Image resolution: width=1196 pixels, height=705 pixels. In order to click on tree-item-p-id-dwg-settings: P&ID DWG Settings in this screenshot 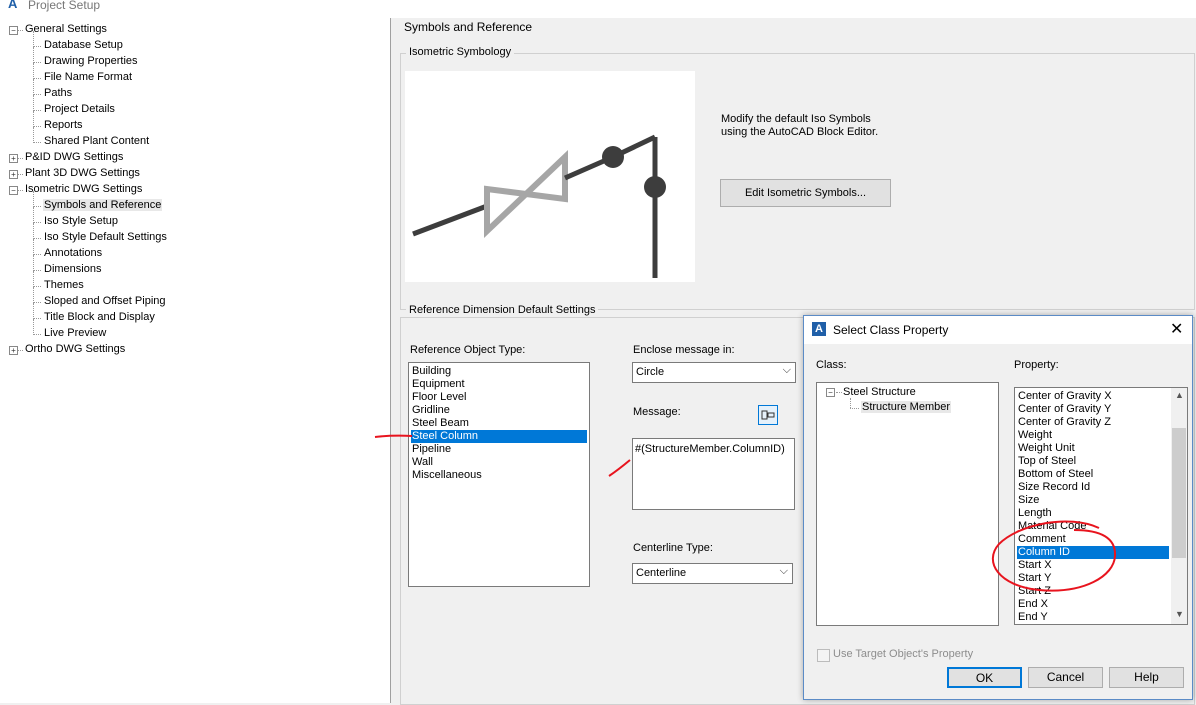, I will do `click(74, 157)`.